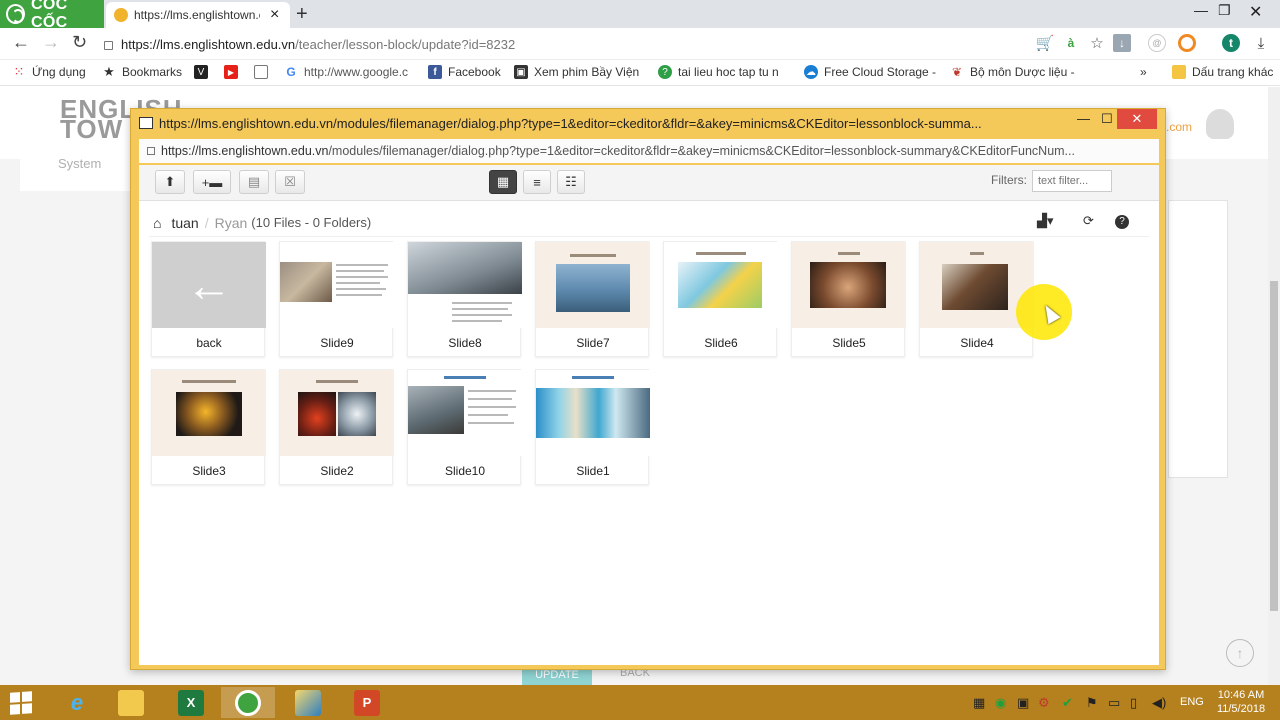 The image size is (1280, 720). I want to click on bookmark-apps: ⁙ Ứng dụng, so click(49, 71).